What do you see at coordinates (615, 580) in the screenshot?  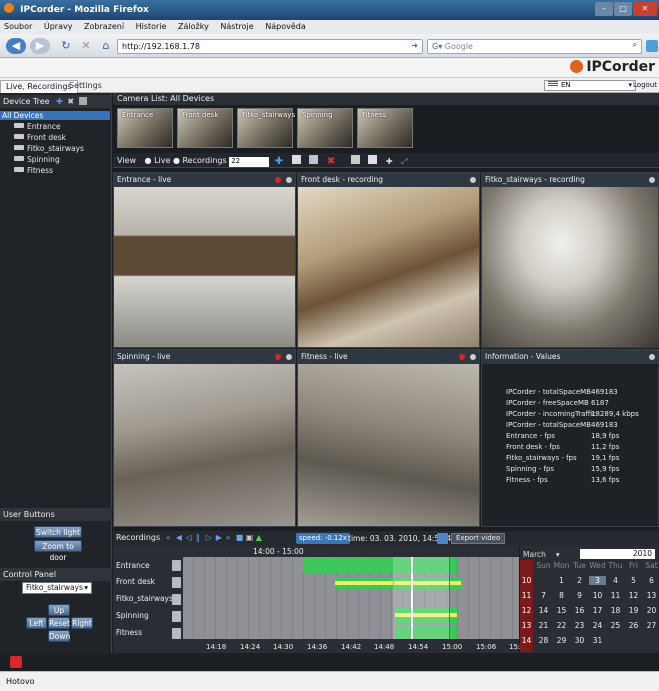 I see `calendar-day: 4` at bounding box center [615, 580].